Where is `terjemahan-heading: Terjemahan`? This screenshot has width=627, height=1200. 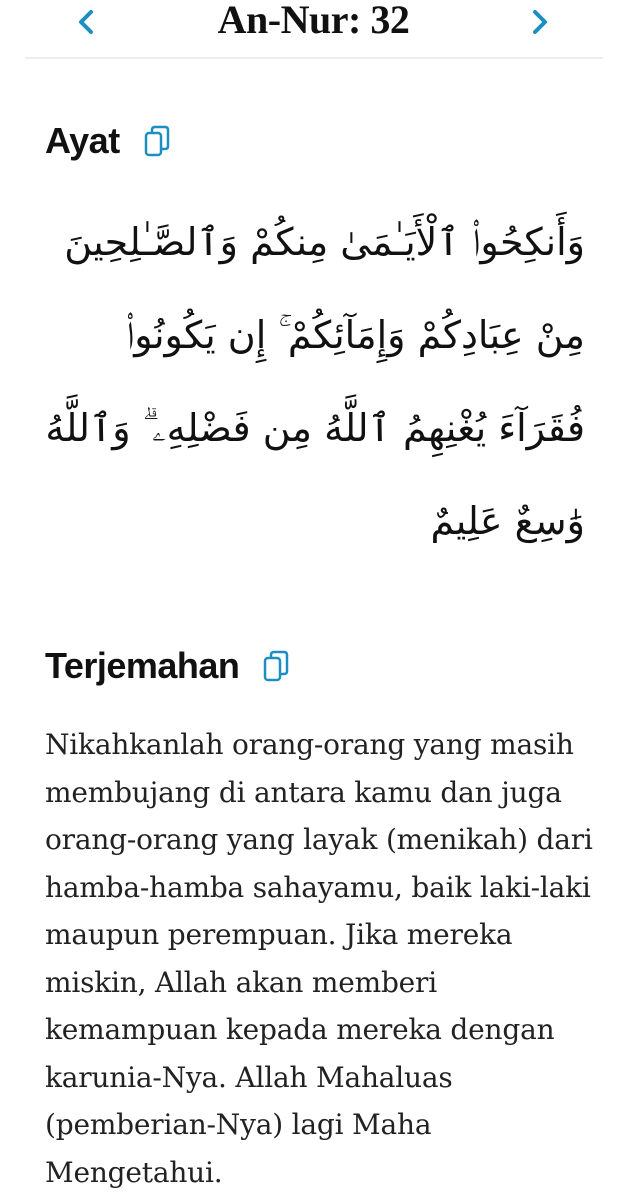
terjemahan-heading: Terjemahan is located at coordinates (168, 666).